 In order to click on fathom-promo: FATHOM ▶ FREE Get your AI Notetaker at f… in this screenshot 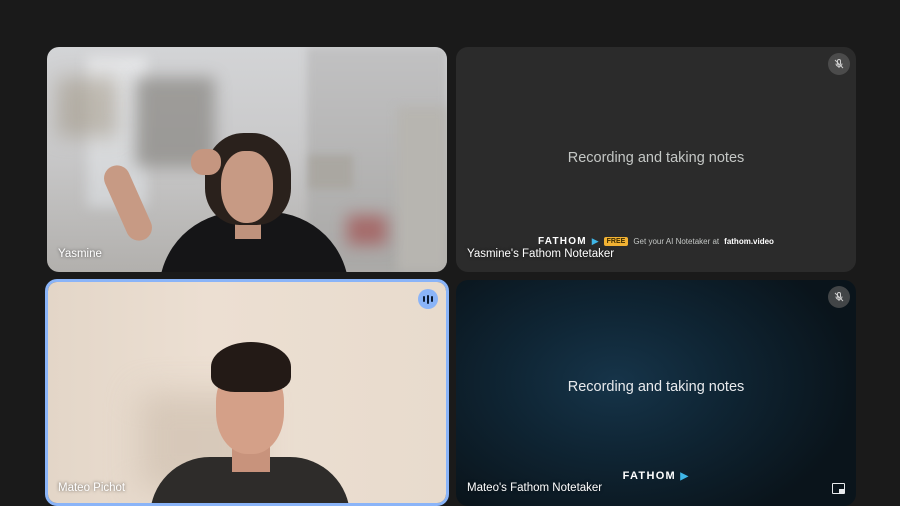, I will do `click(656, 241)`.